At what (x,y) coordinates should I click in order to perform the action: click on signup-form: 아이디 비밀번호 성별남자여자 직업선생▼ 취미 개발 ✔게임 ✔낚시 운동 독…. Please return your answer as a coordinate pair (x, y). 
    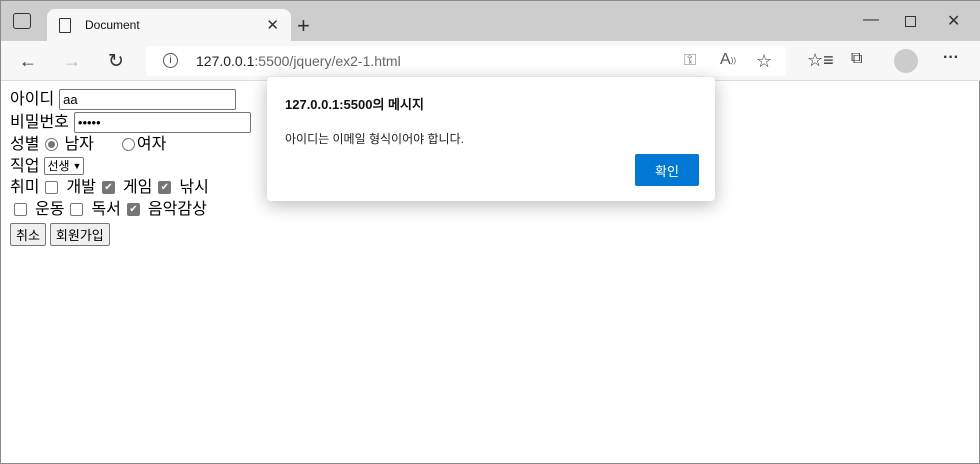
    Looking at the image, I should click on (130, 167).